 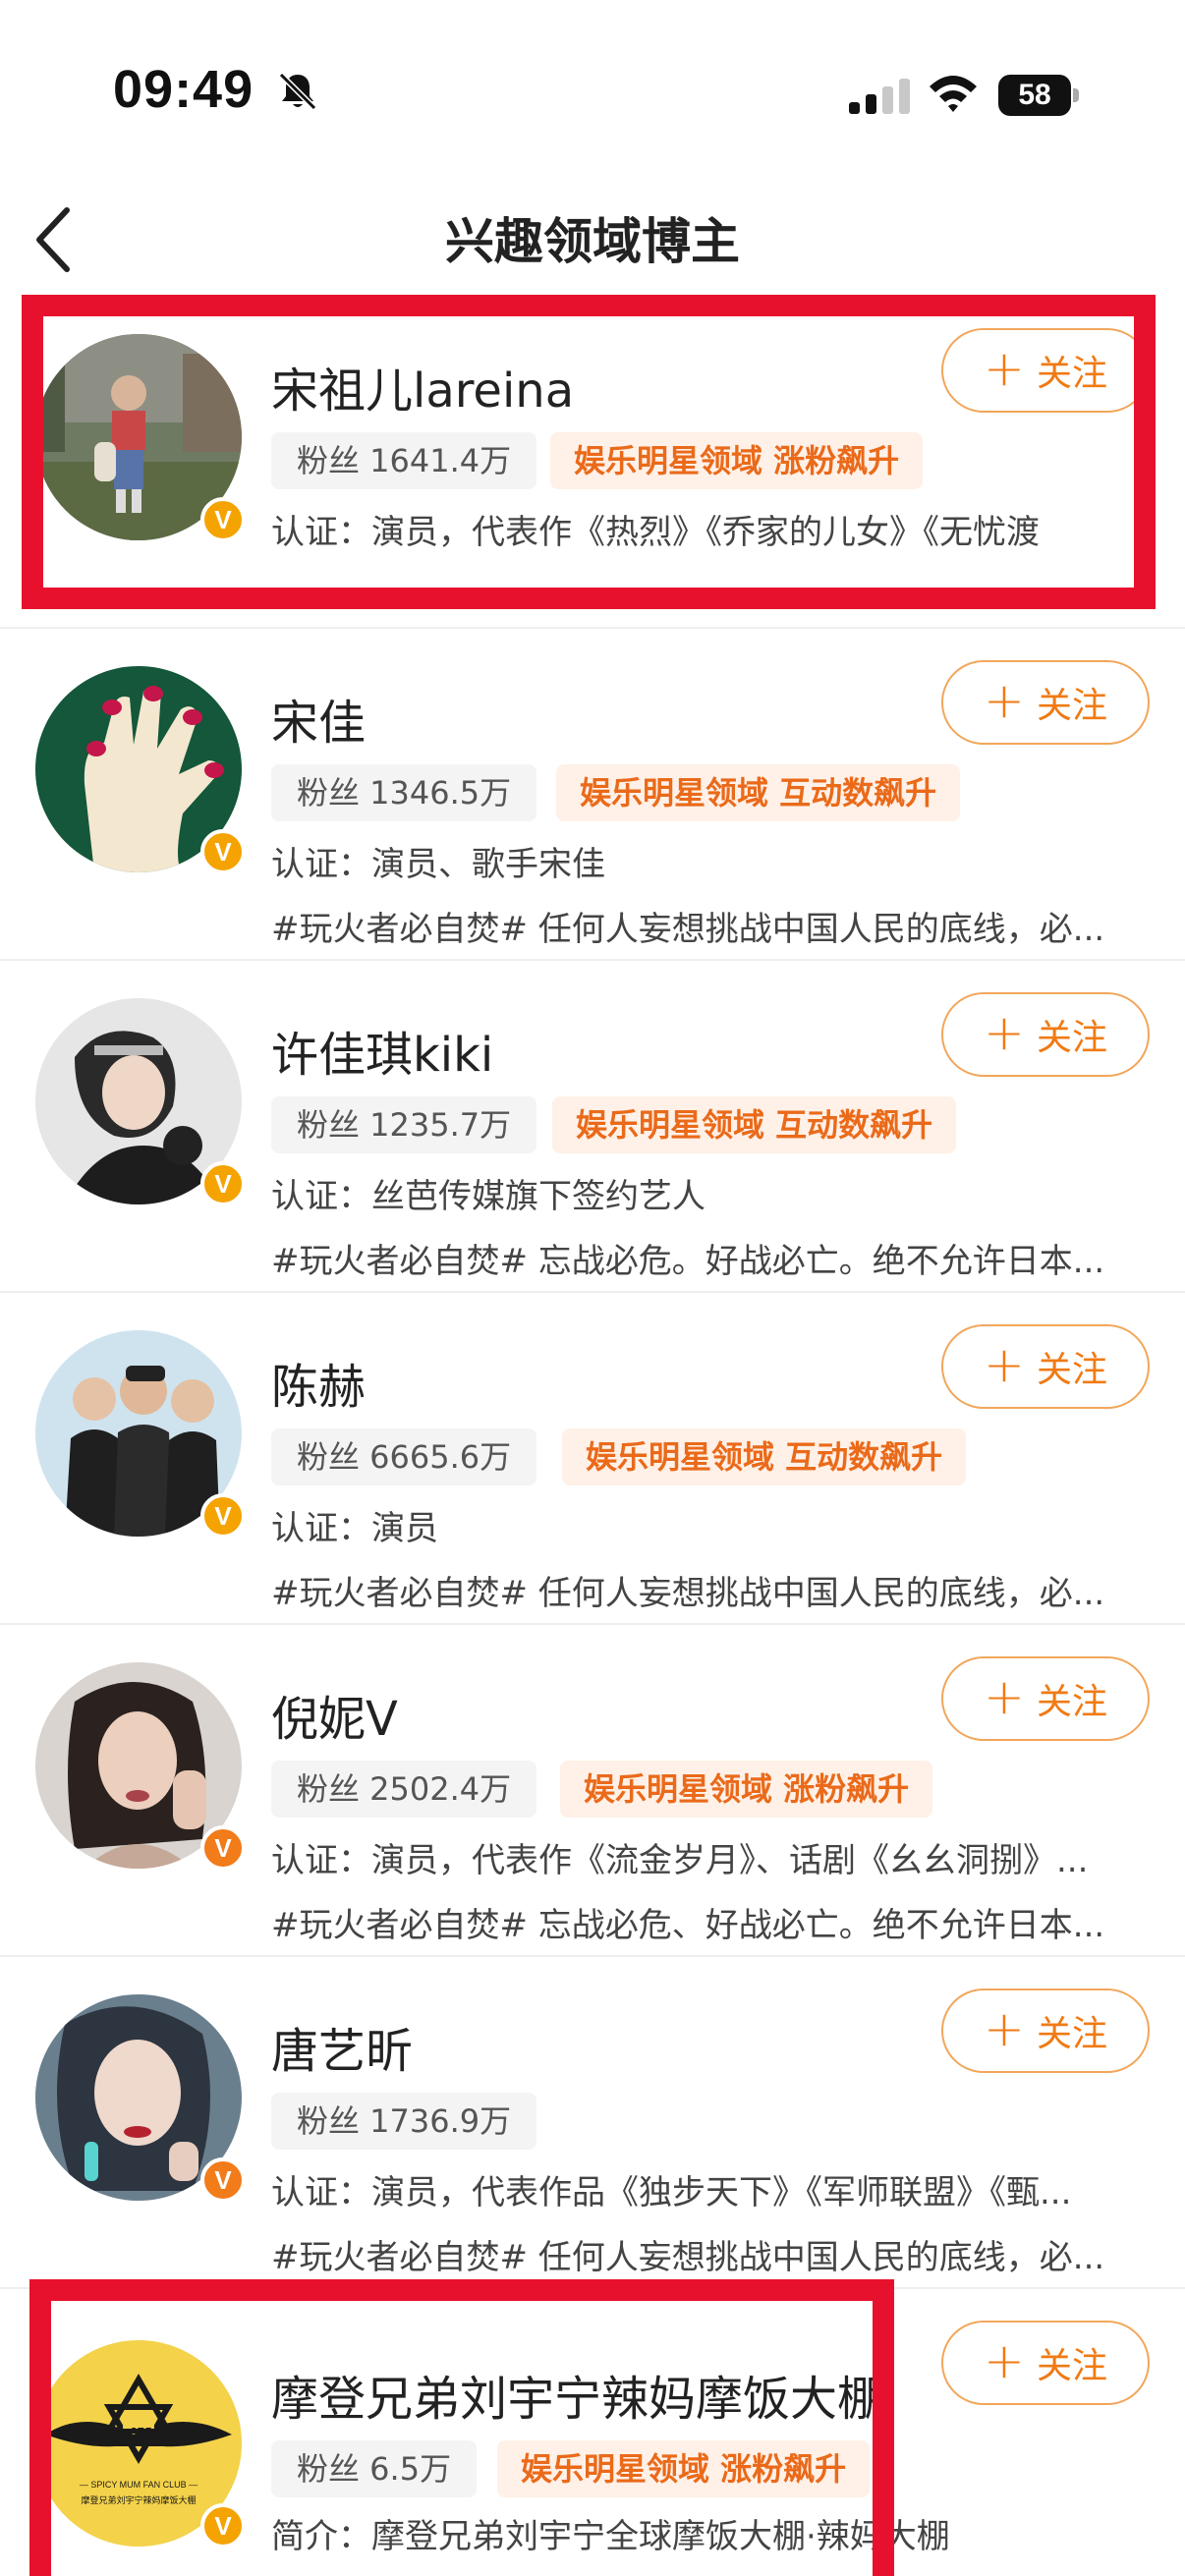 What do you see at coordinates (375, 2468) in the screenshot?
I see `fans-count: 粉丝 6.5万` at bounding box center [375, 2468].